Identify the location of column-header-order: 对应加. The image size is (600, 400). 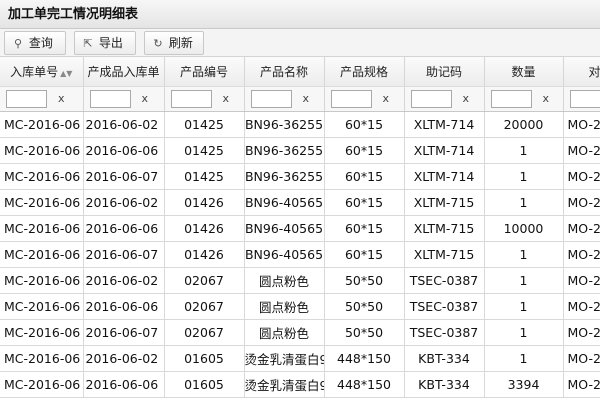
(581, 72).